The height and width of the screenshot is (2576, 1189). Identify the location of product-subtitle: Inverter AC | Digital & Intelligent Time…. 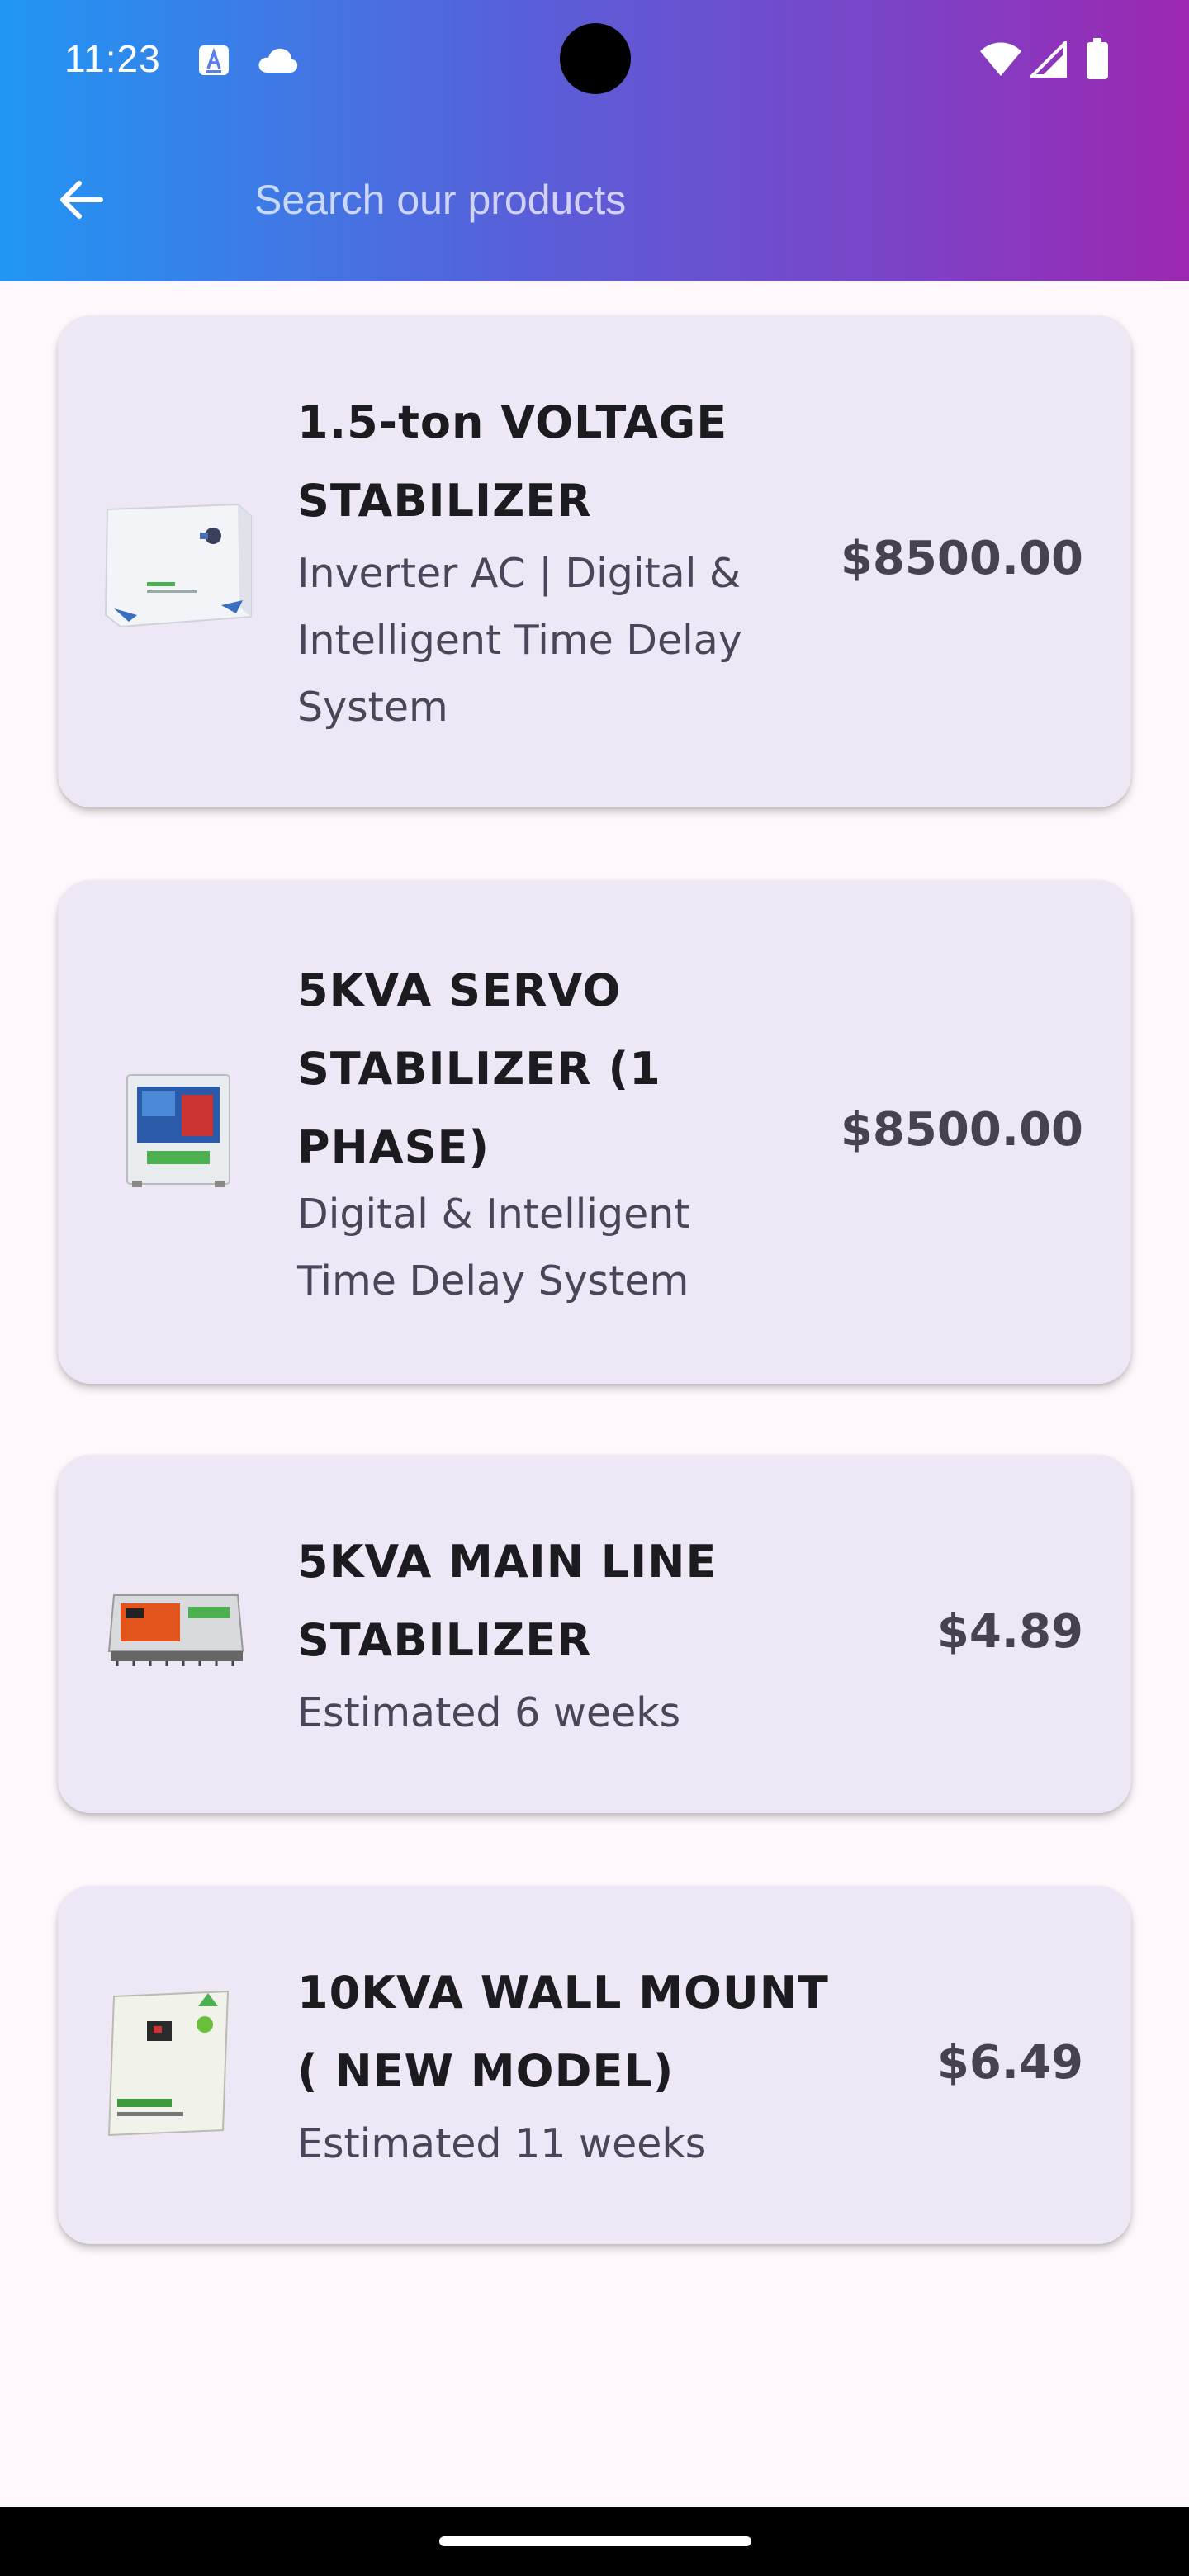
(519, 640).